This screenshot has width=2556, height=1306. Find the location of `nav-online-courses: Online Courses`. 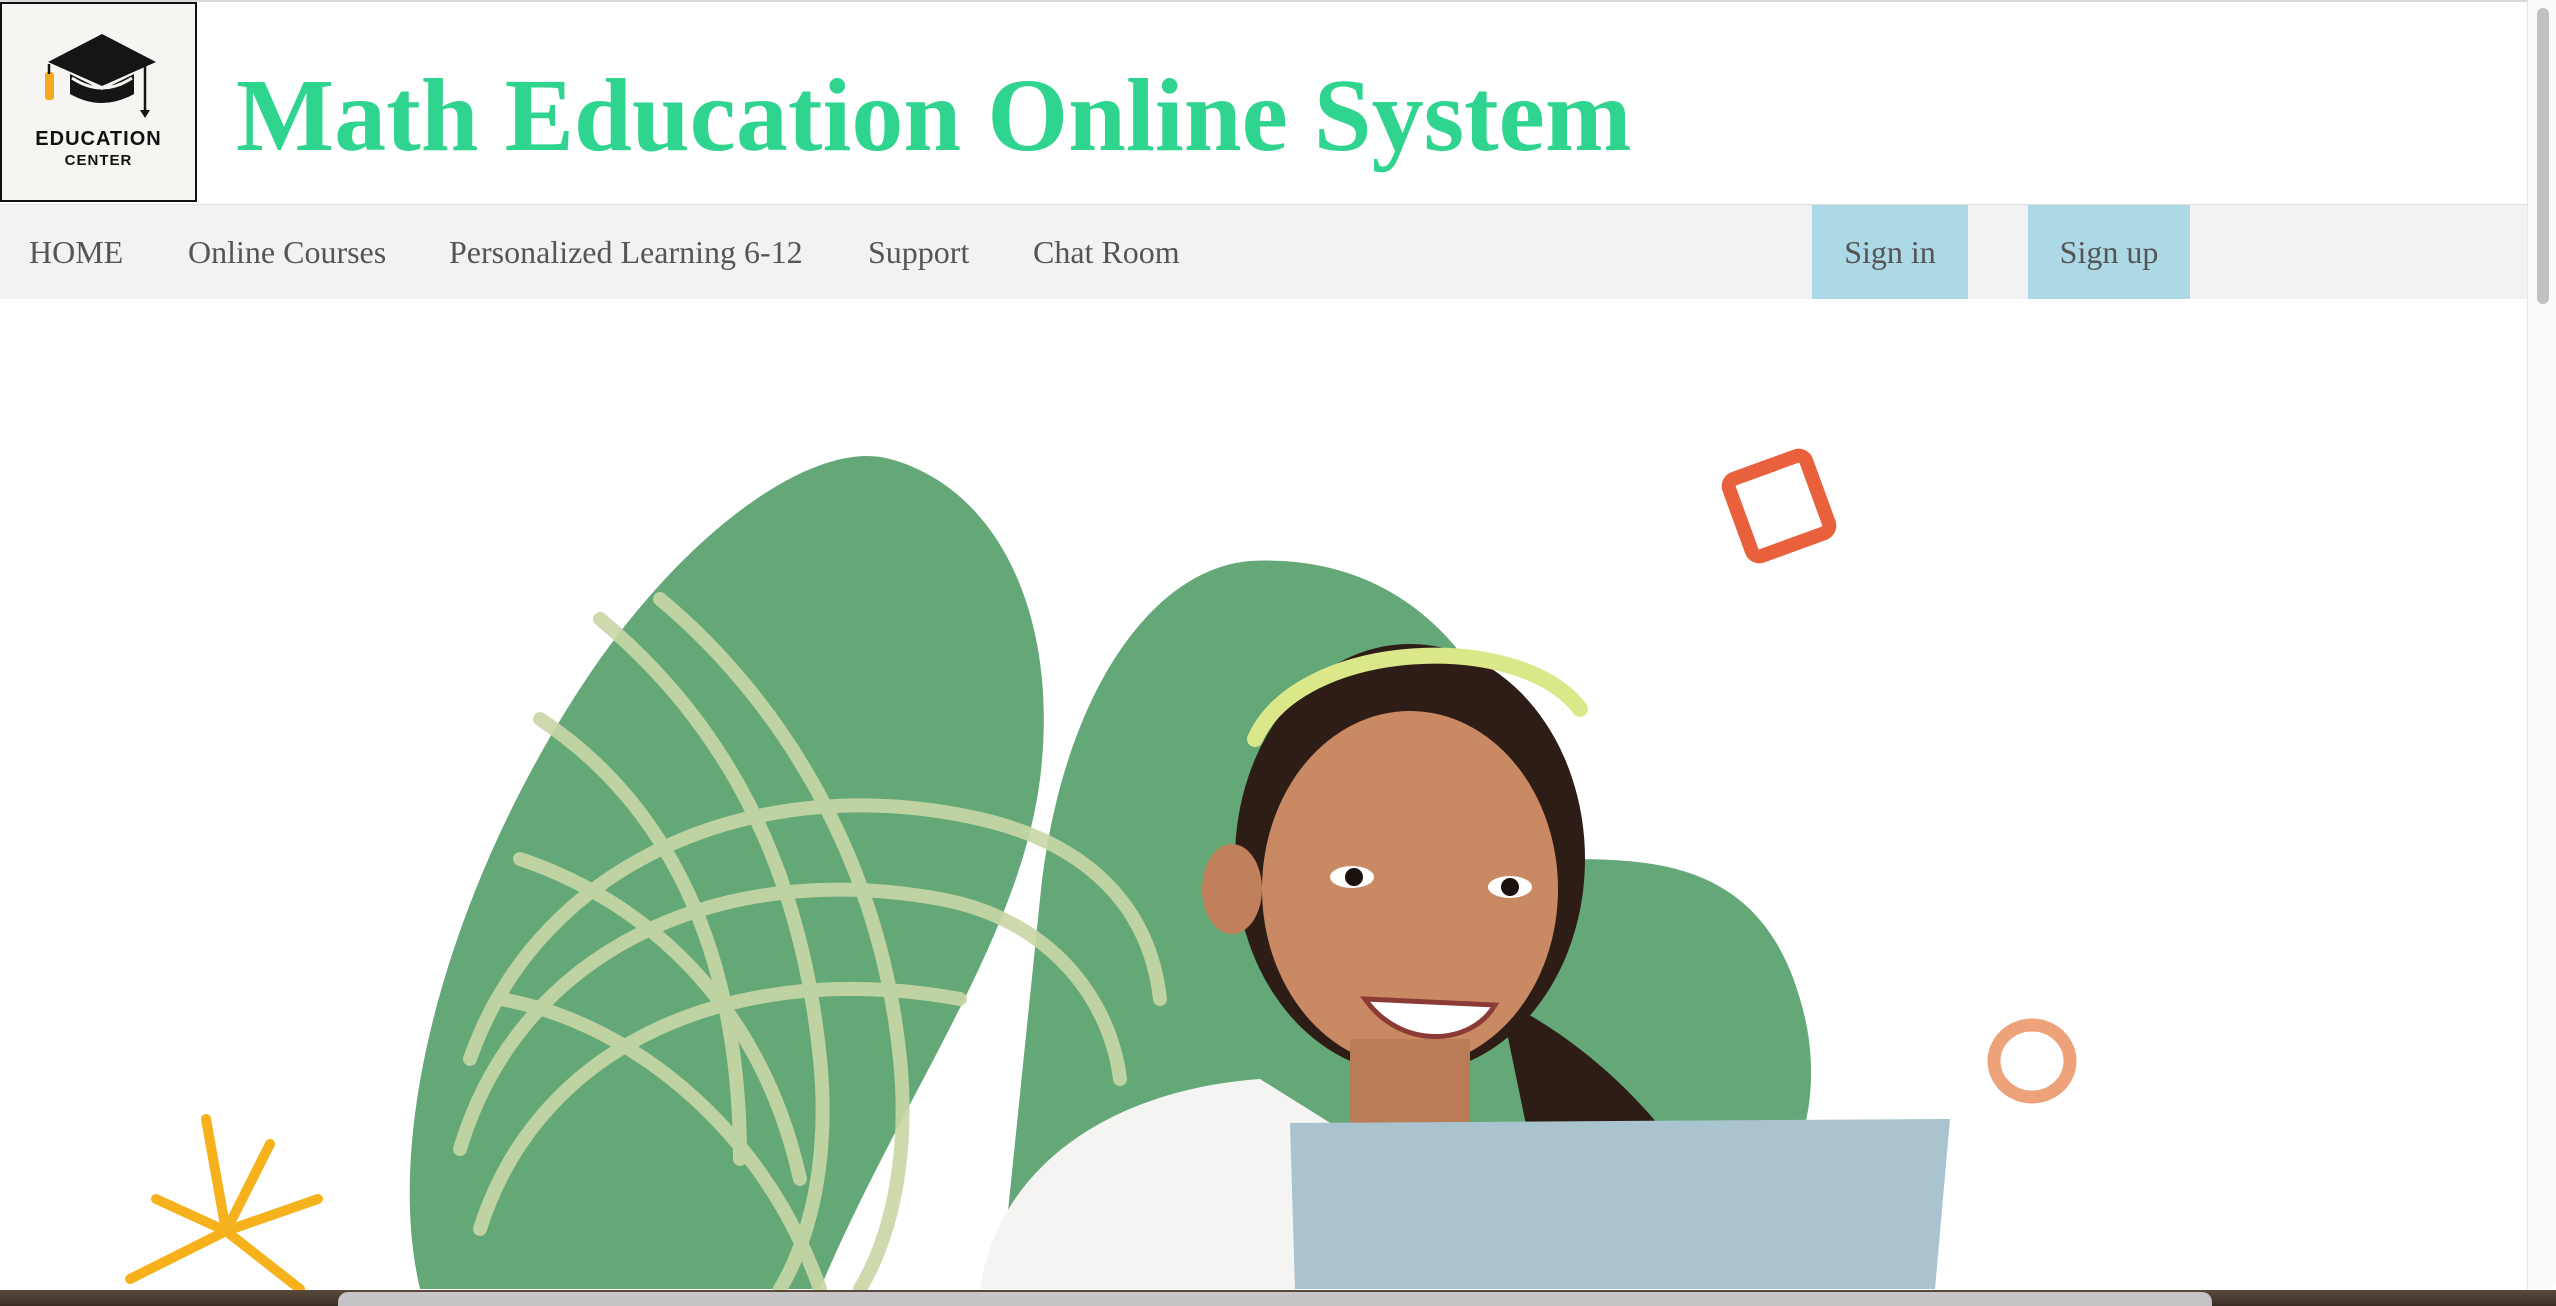

nav-online-courses: Online Courses is located at coordinates (287, 252).